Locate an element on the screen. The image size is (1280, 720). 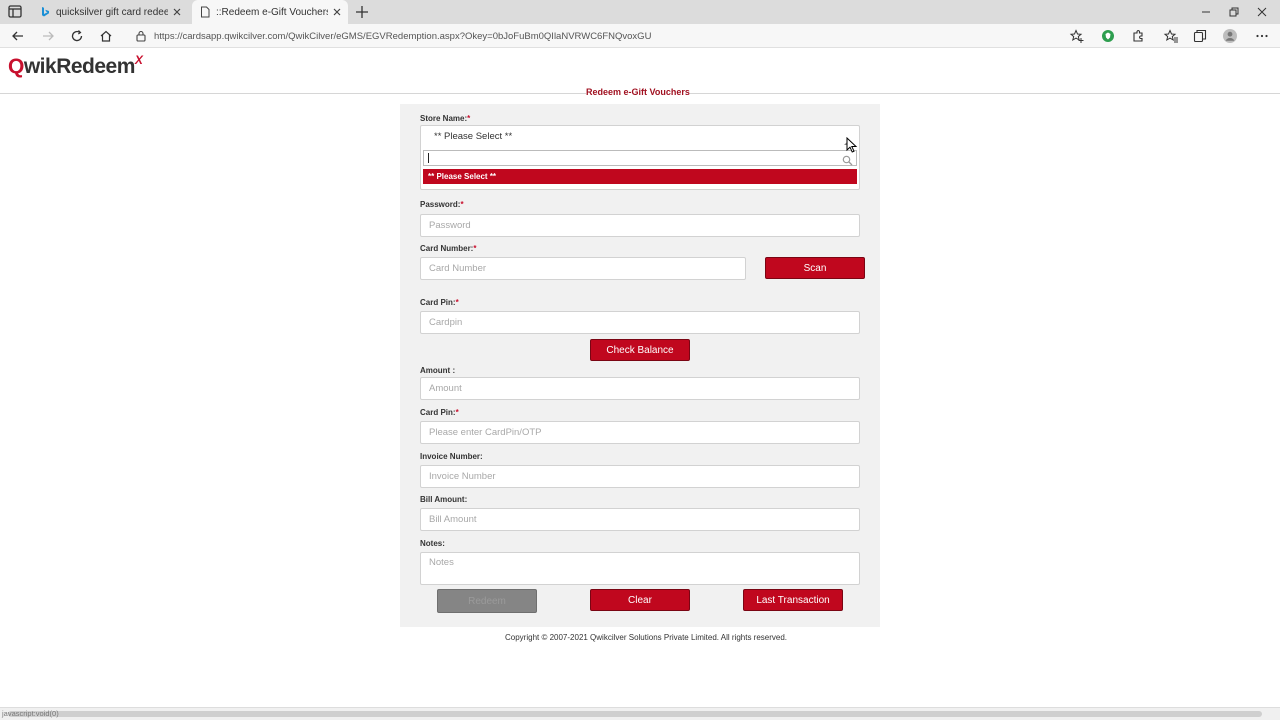
new-tab-icon is located at coordinates (362, 12).